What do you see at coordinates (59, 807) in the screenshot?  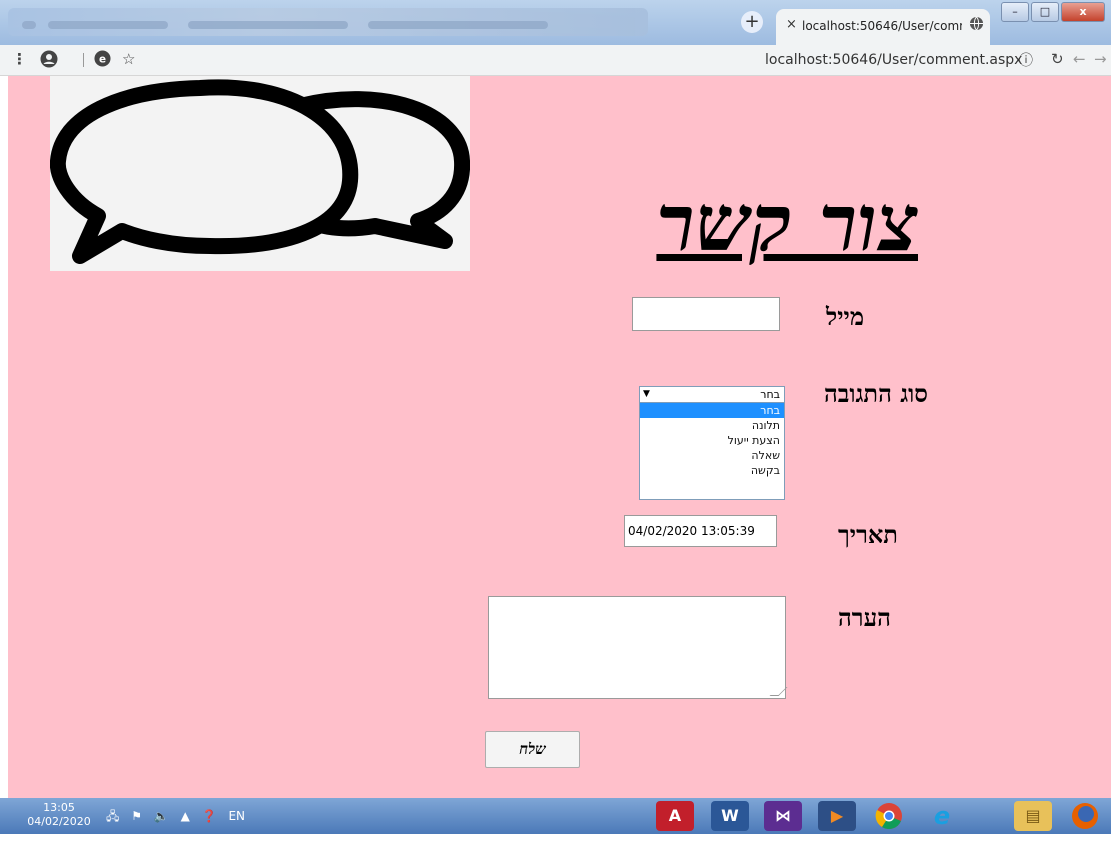 I see `clock-time: 13:05` at bounding box center [59, 807].